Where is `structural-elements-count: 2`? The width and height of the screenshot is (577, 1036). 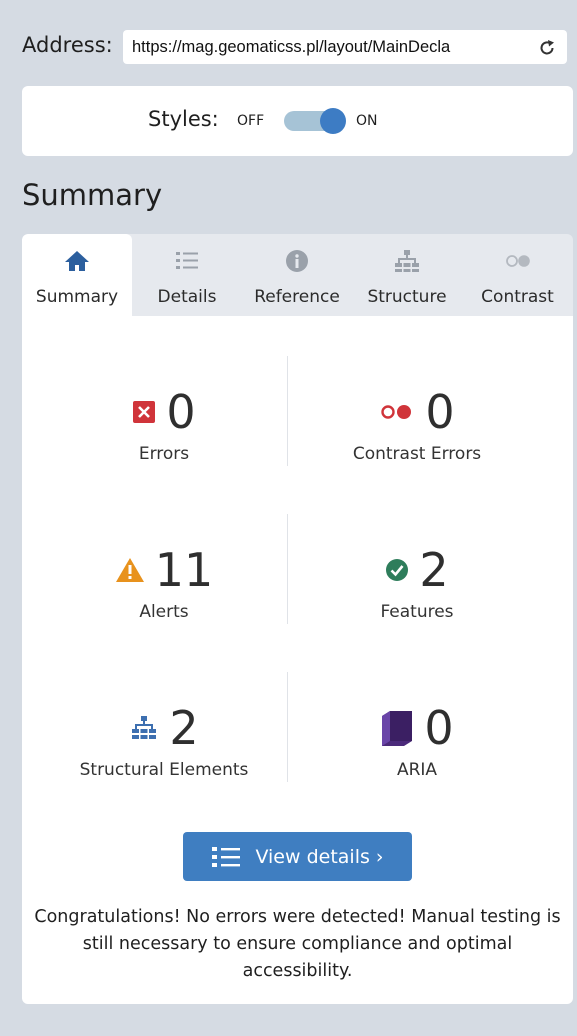
structural-elements-count: 2 is located at coordinates (184, 728).